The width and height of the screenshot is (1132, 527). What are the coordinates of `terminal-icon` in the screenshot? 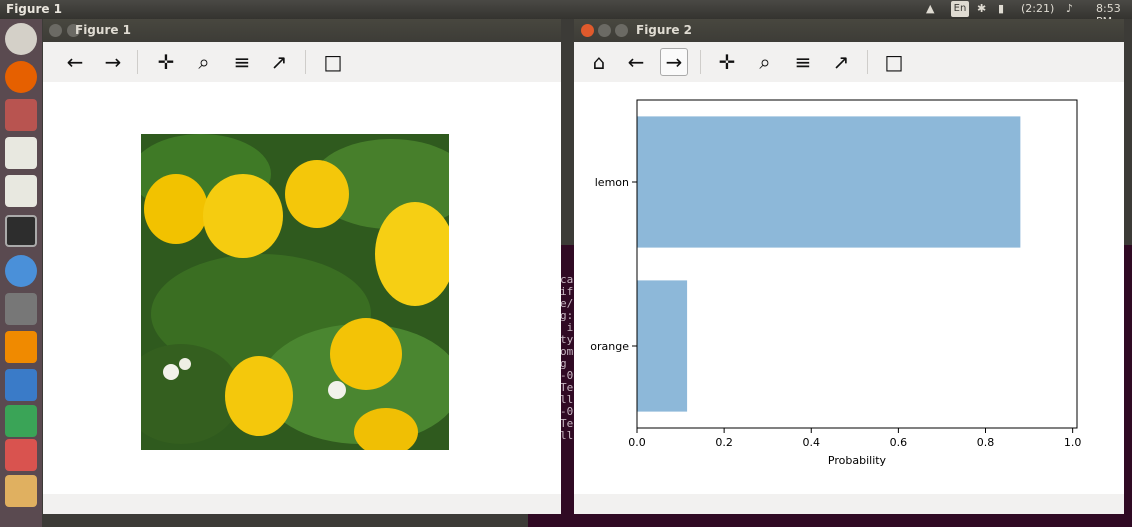 It's located at (21, 231).